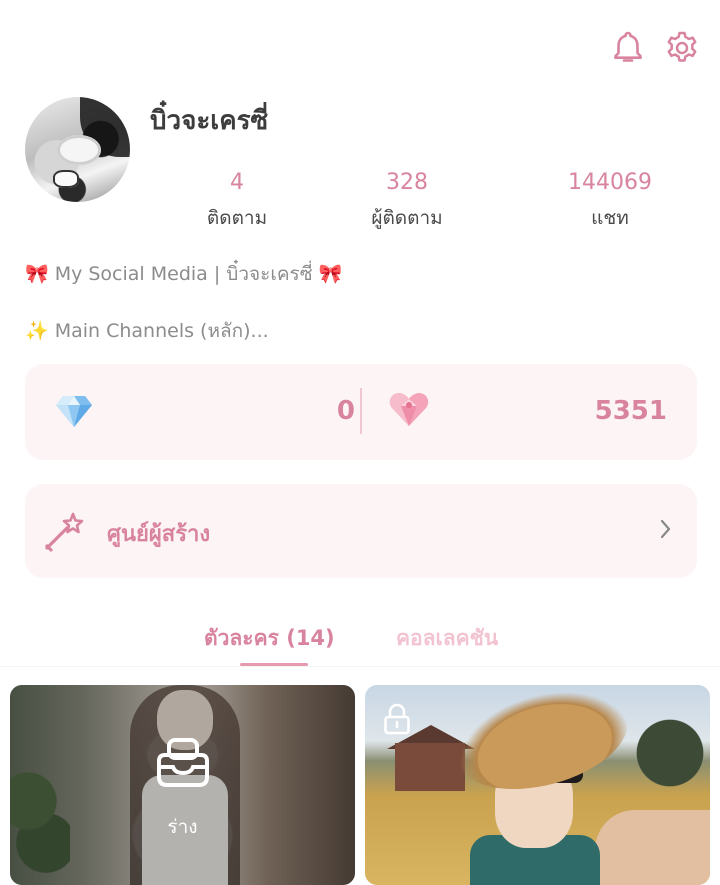  Describe the element at coordinates (407, 182) in the screenshot. I see `stat-followers-value: 328` at that location.